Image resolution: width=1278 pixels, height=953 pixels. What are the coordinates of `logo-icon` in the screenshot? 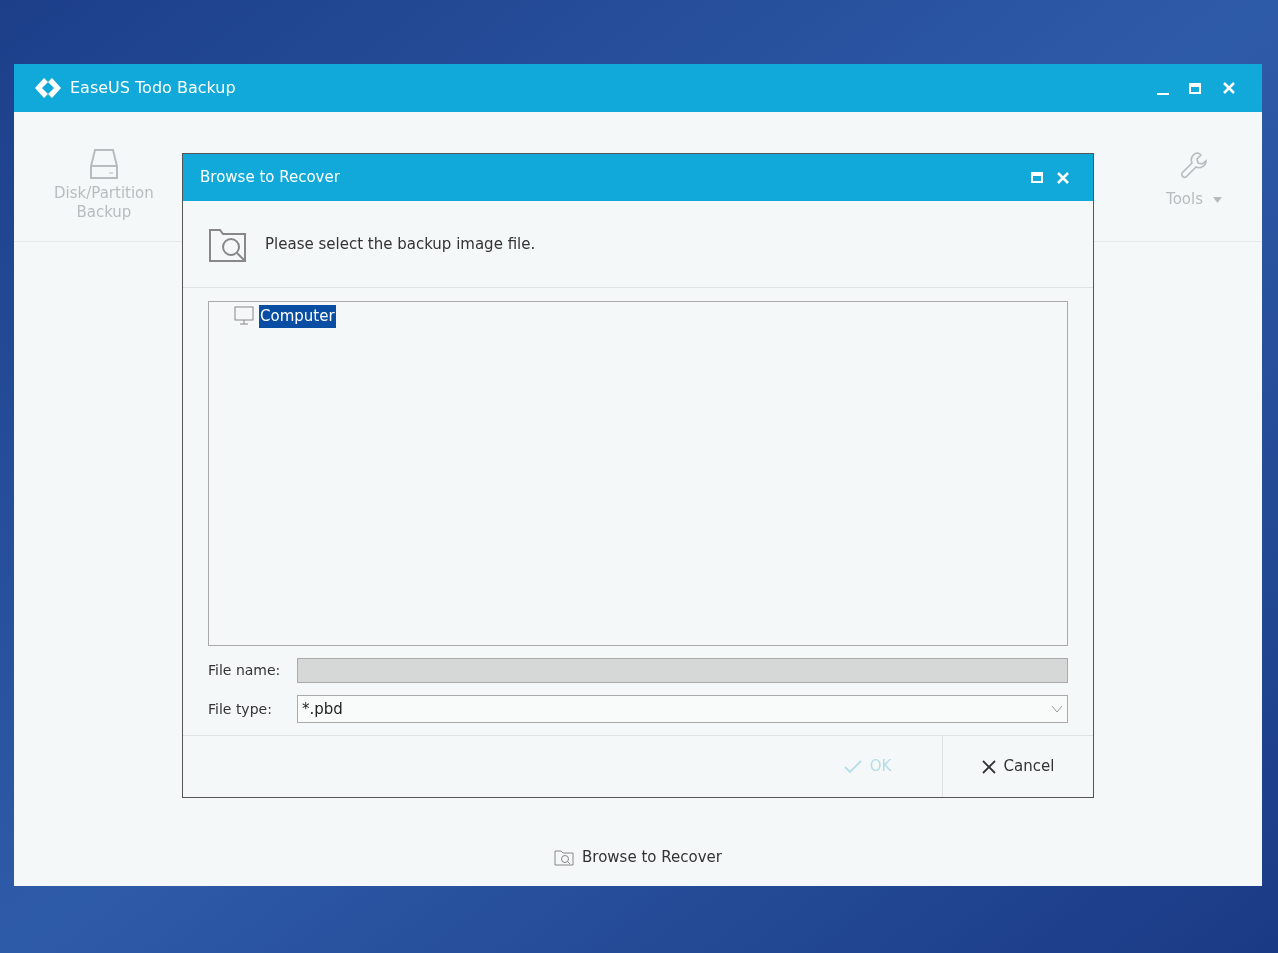 It's located at (48, 88).